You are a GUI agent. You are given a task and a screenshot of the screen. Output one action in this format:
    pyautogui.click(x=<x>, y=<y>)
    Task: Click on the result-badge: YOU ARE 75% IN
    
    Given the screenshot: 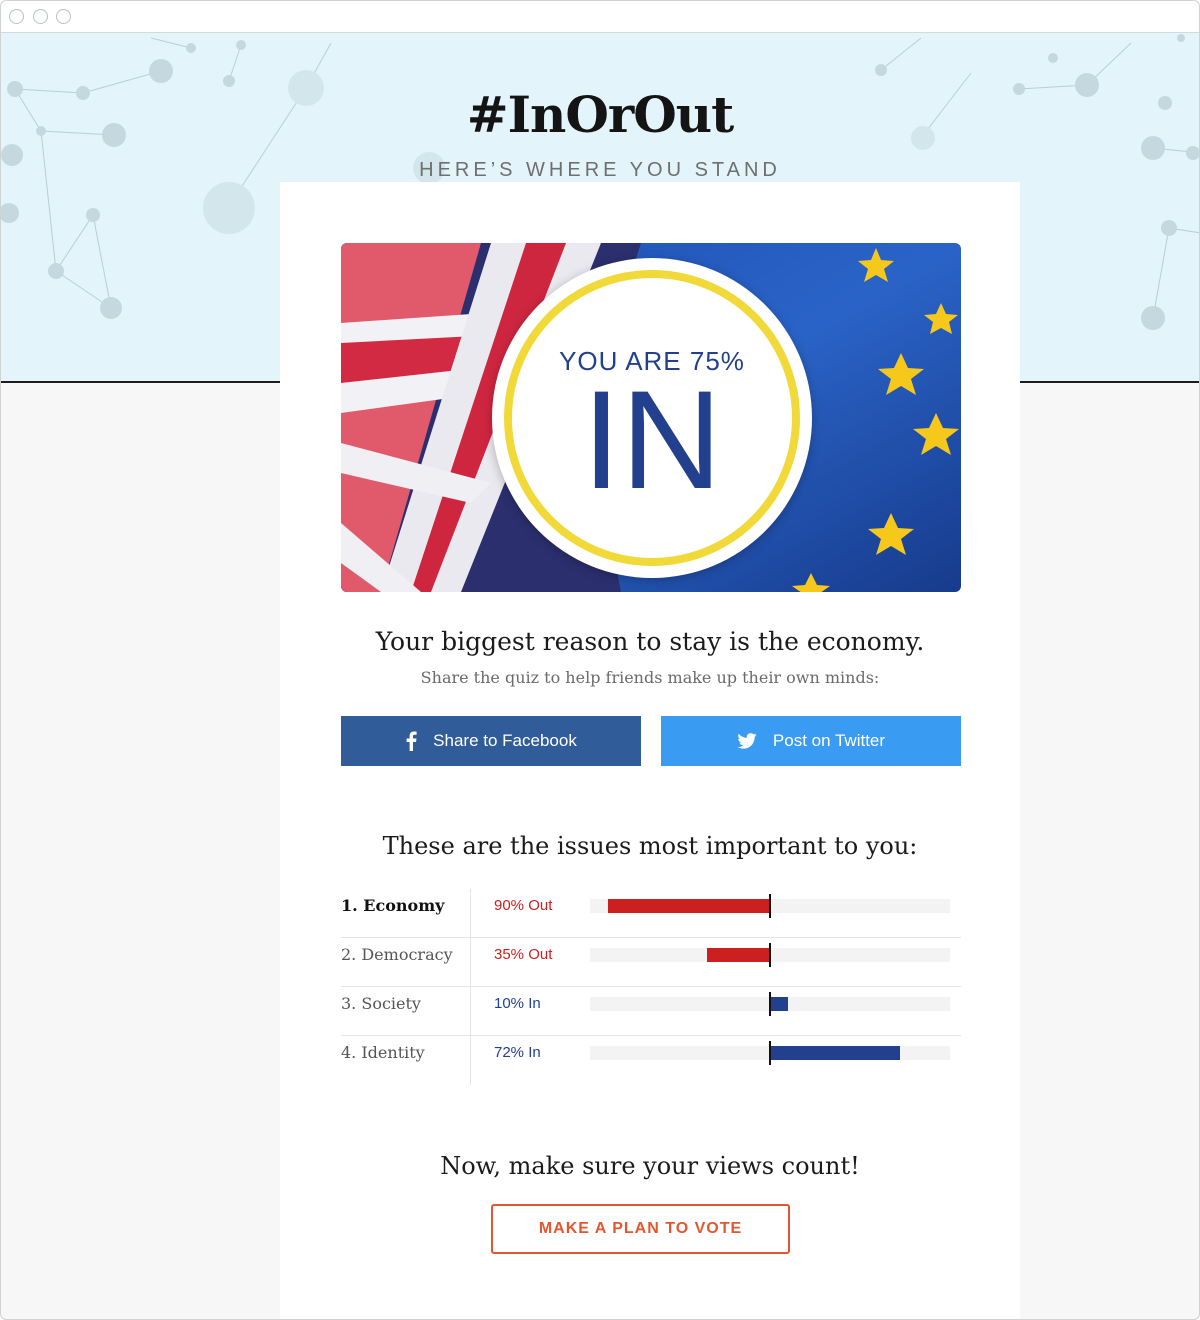 What is the action you would take?
    pyautogui.click(x=652, y=418)
    